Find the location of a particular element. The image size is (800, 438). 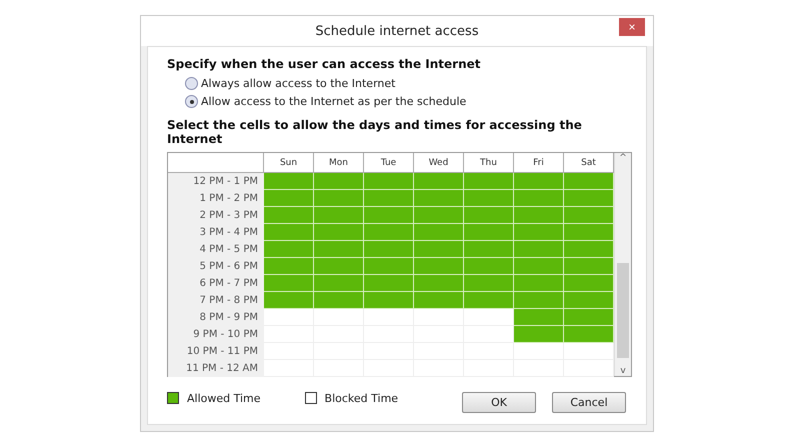

ok-button: OK is located at coordinates (499, 402).